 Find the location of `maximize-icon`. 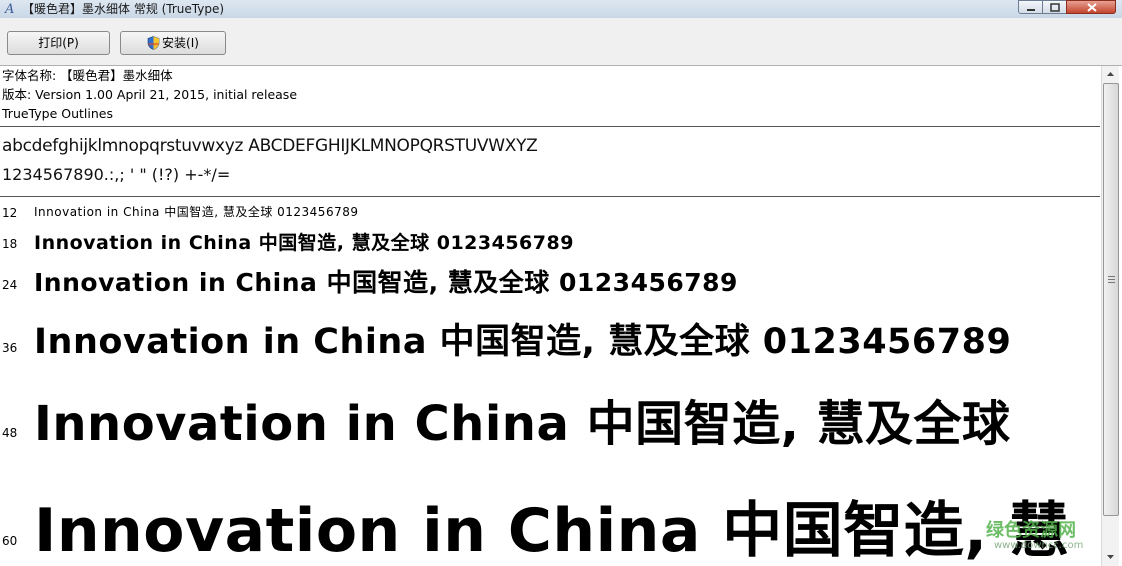

maximize-icon is located at coordinates (1055, 7).